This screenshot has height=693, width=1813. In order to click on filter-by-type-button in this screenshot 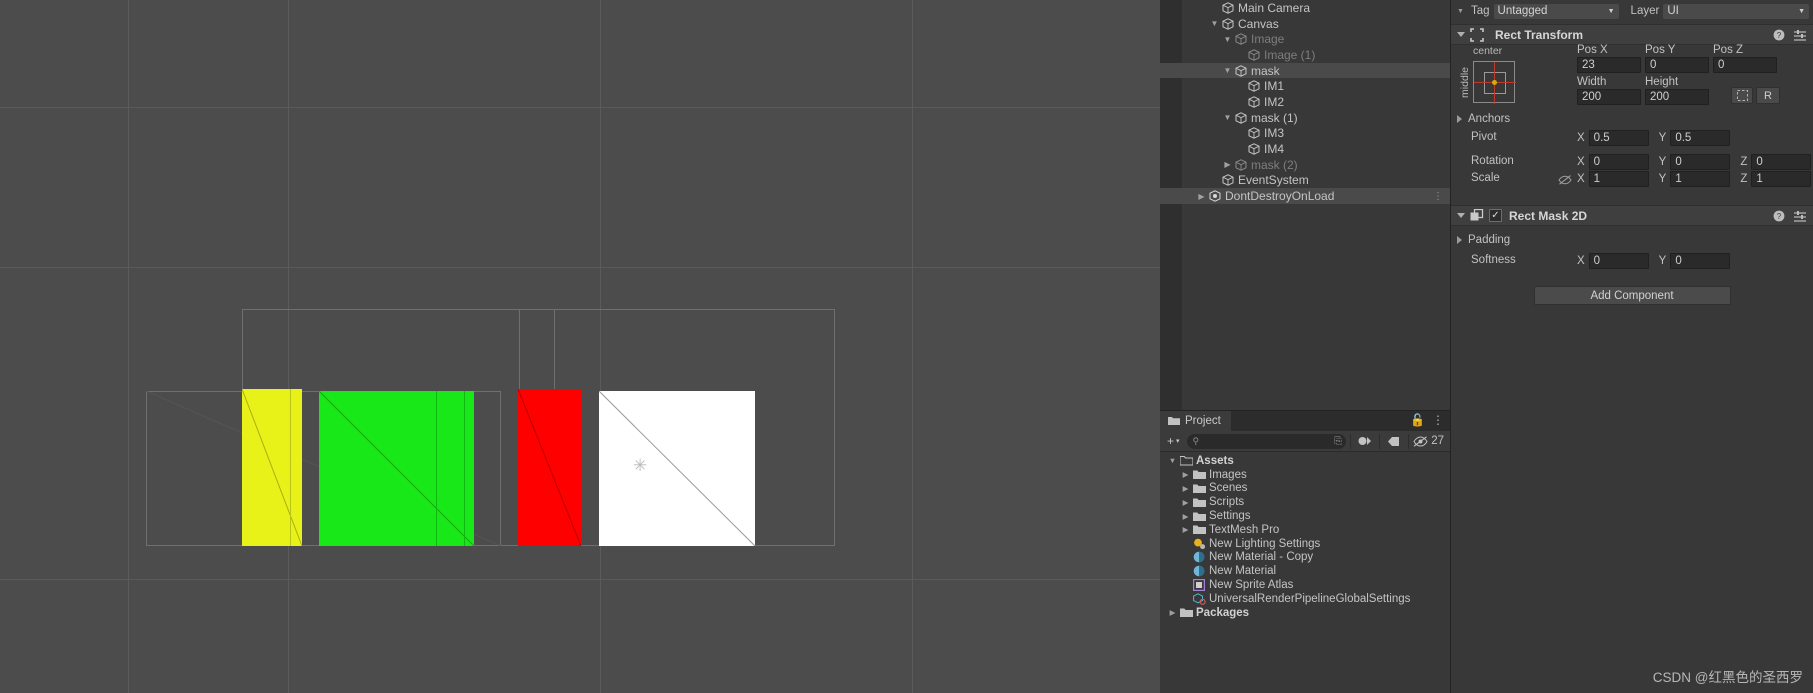, I will do `click(1365, 441)`.